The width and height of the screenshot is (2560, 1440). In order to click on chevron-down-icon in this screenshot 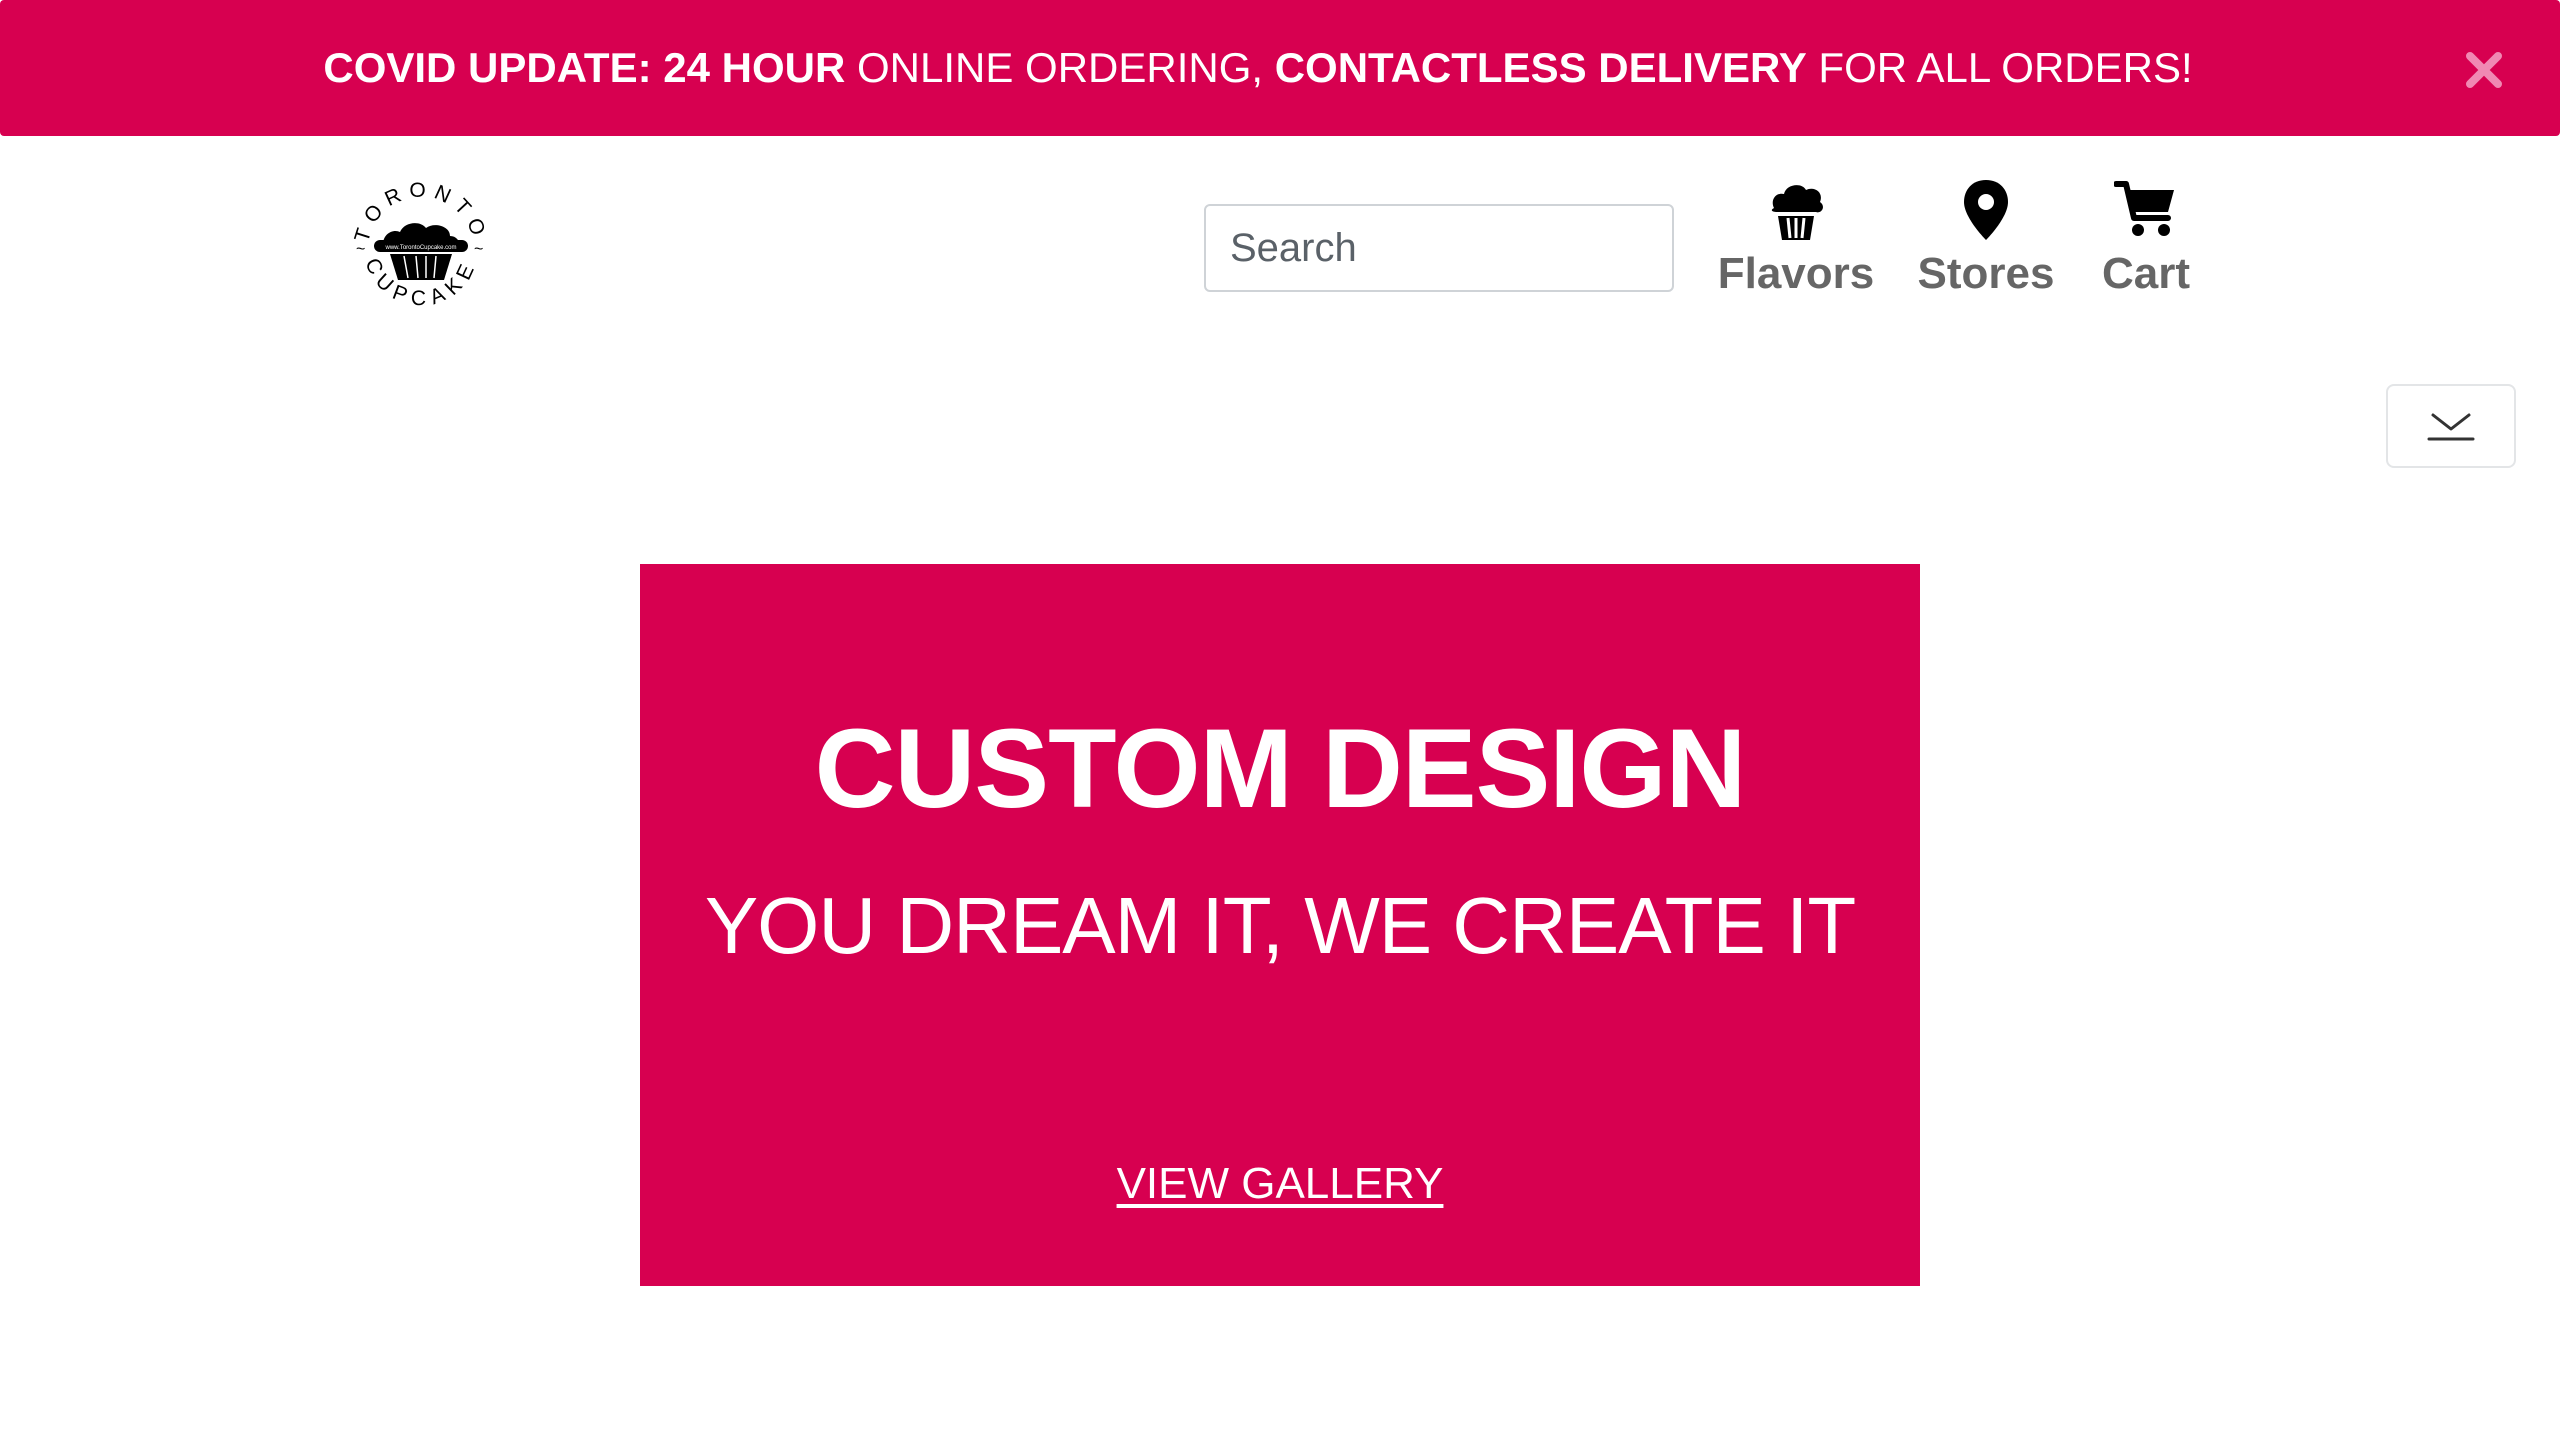, I will do `click(2451, 427)`.